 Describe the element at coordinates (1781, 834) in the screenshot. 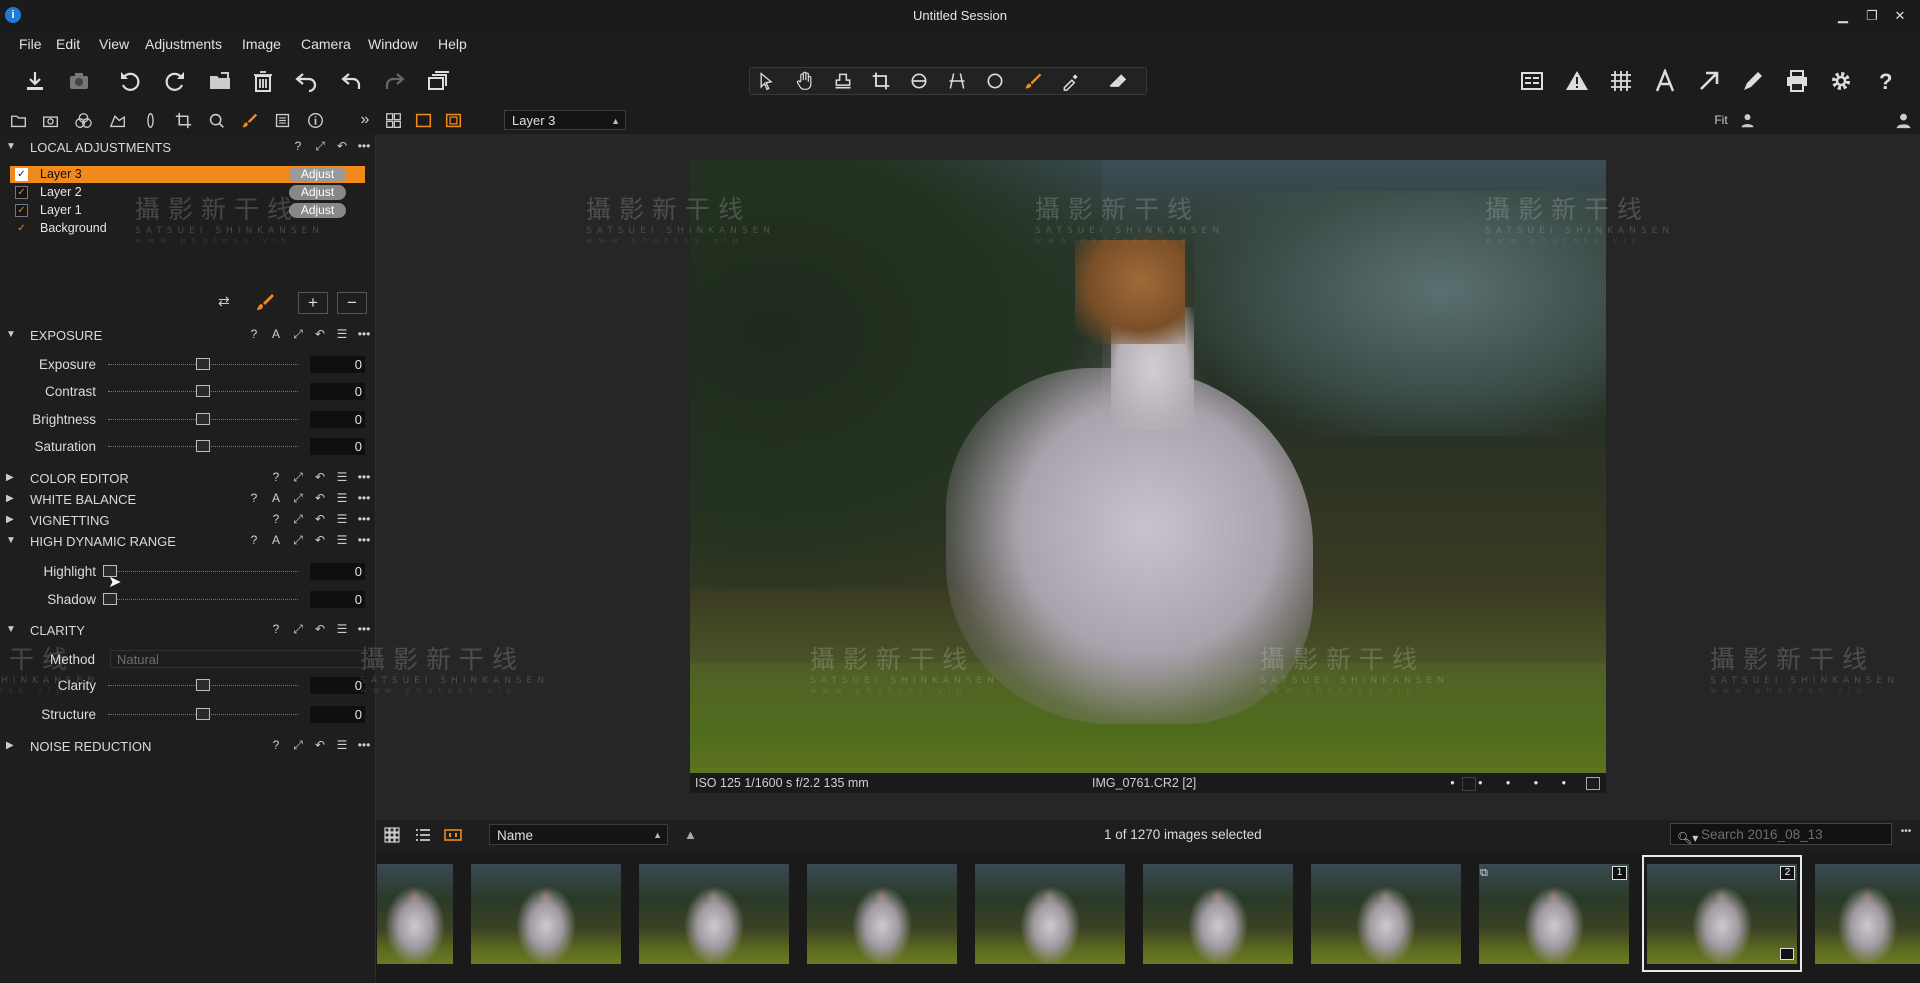

I see `search-input: 🔍︎▾ Search 2016_08_13` at that location.